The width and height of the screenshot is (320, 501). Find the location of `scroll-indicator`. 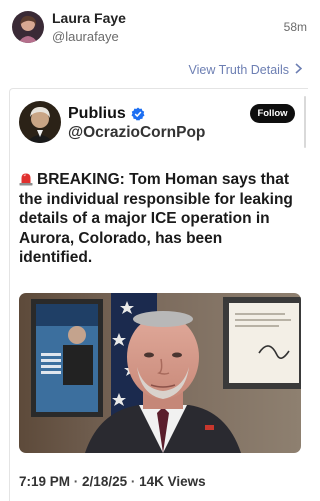

scroll-indicator is located at coordinates (305, 122).